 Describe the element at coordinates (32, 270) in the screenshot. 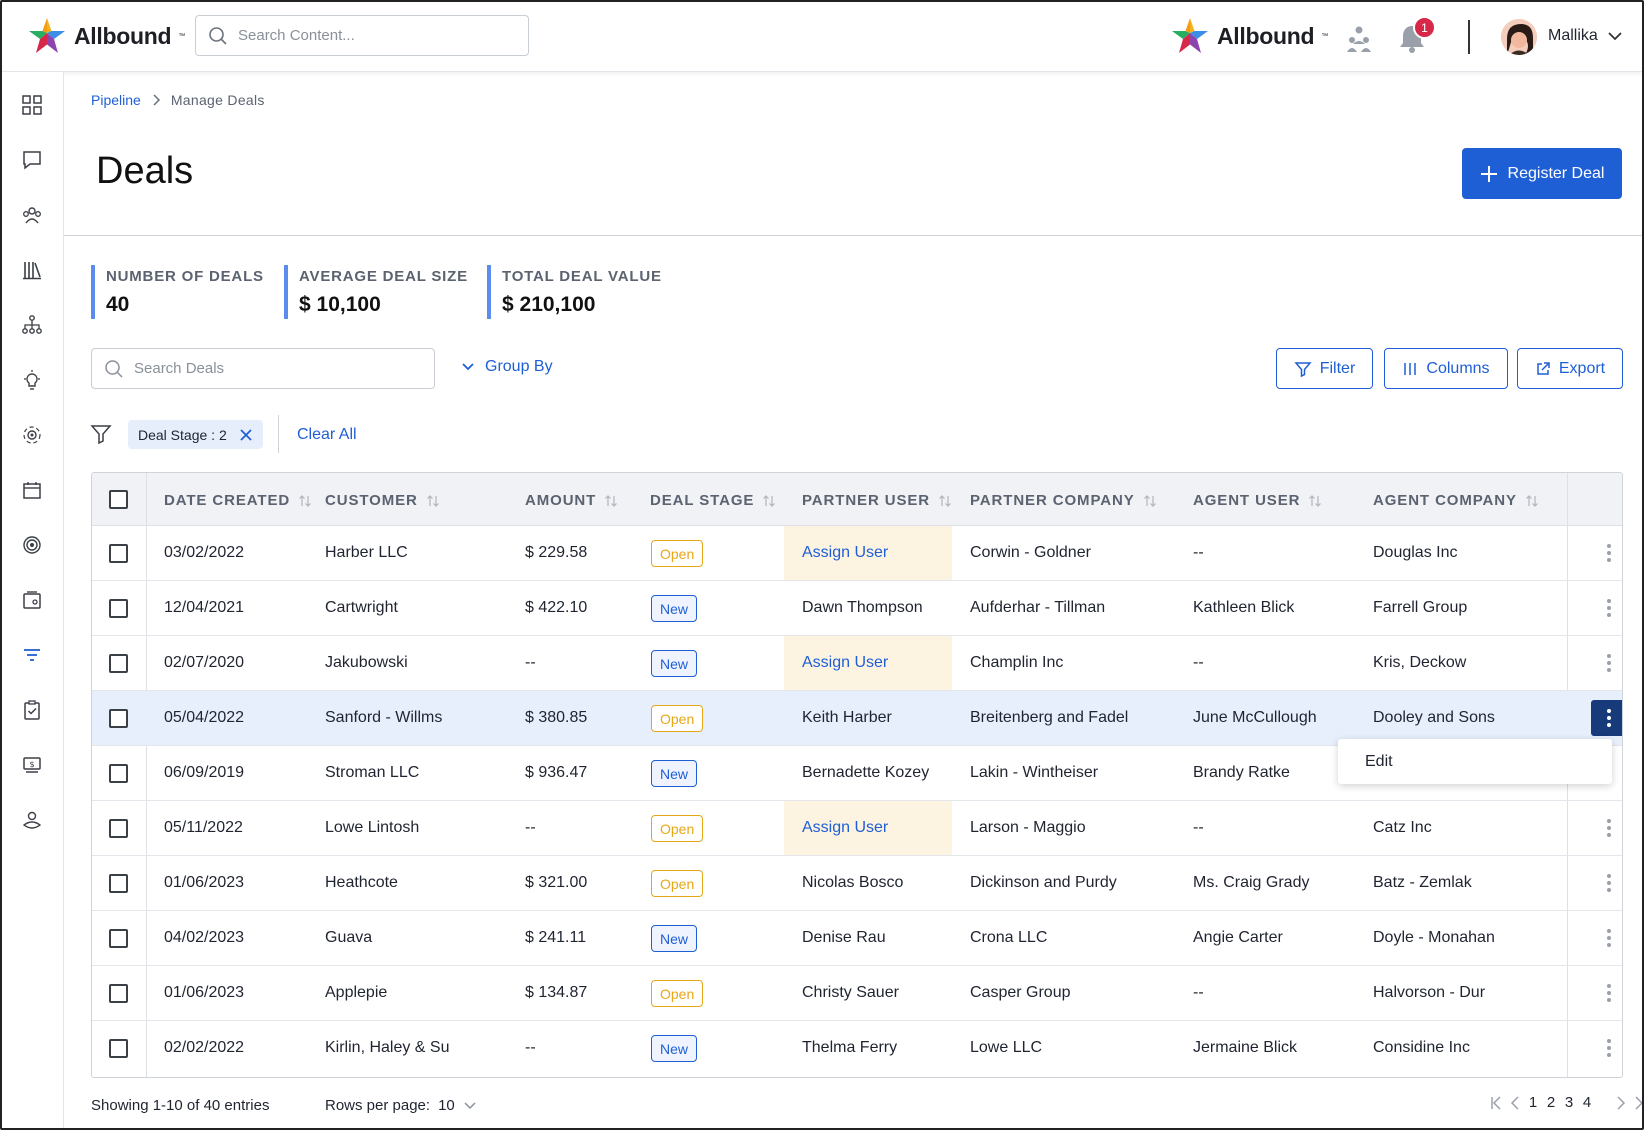

I see `sidebar-library-icon` at that location.